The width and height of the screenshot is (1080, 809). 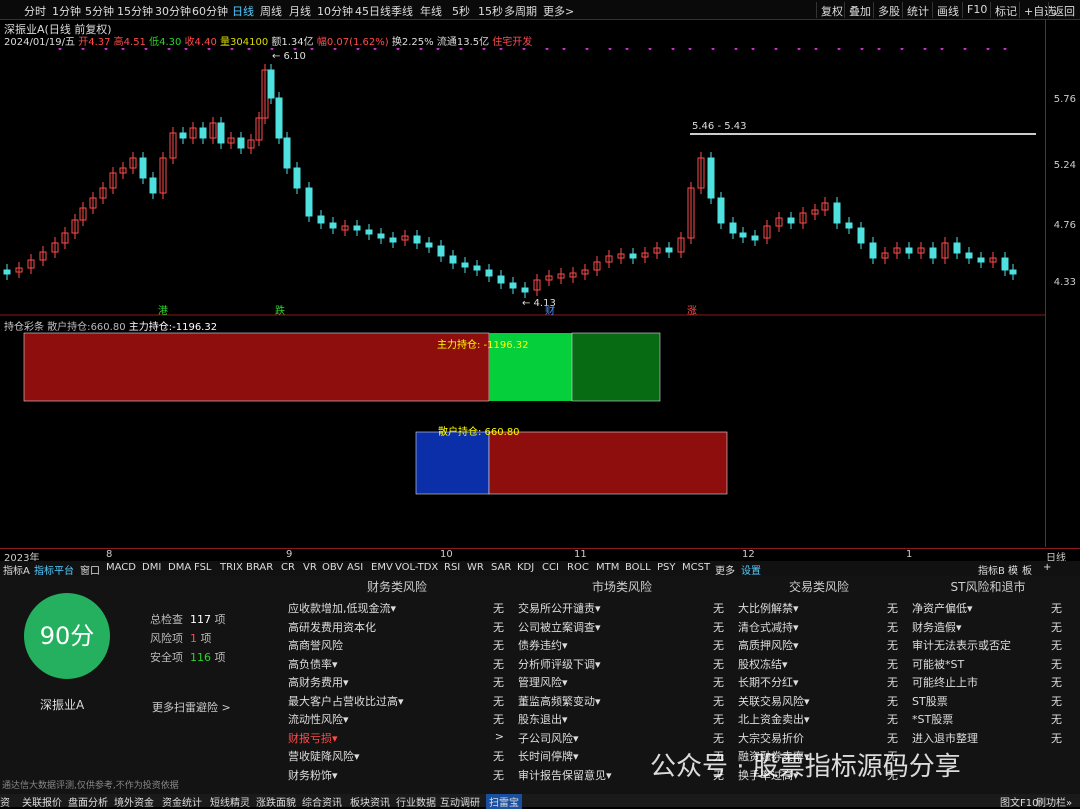 I want to click on risk-row: 高负债率▾ 无, so click(x=396, y=665).